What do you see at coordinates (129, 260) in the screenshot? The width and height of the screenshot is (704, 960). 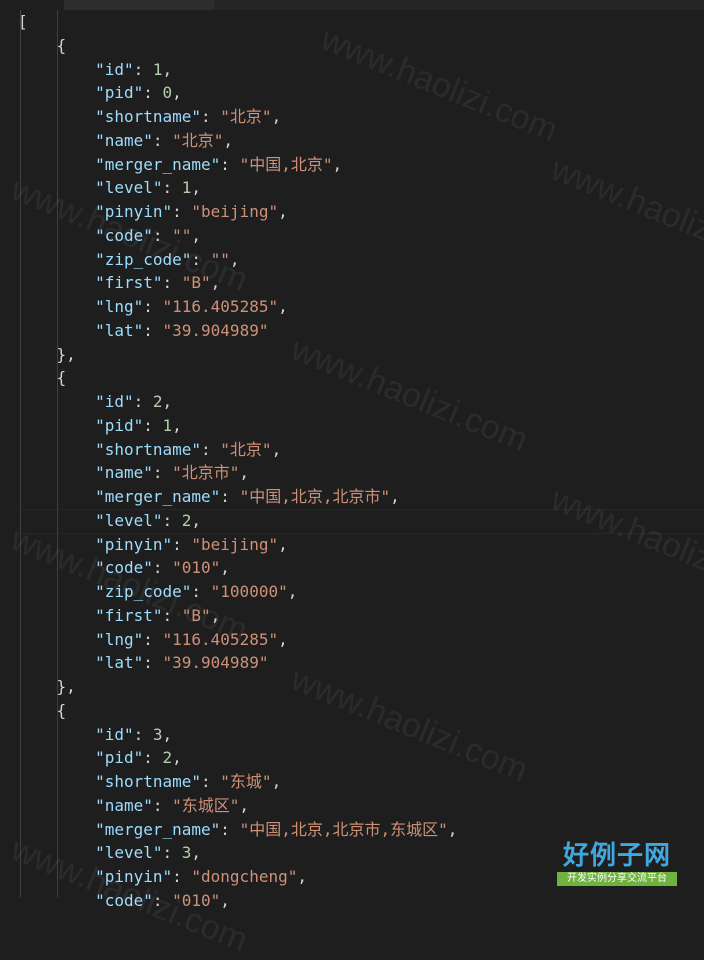 I see `code-line: "zip_code": "",` at bounding box center [129, 260].